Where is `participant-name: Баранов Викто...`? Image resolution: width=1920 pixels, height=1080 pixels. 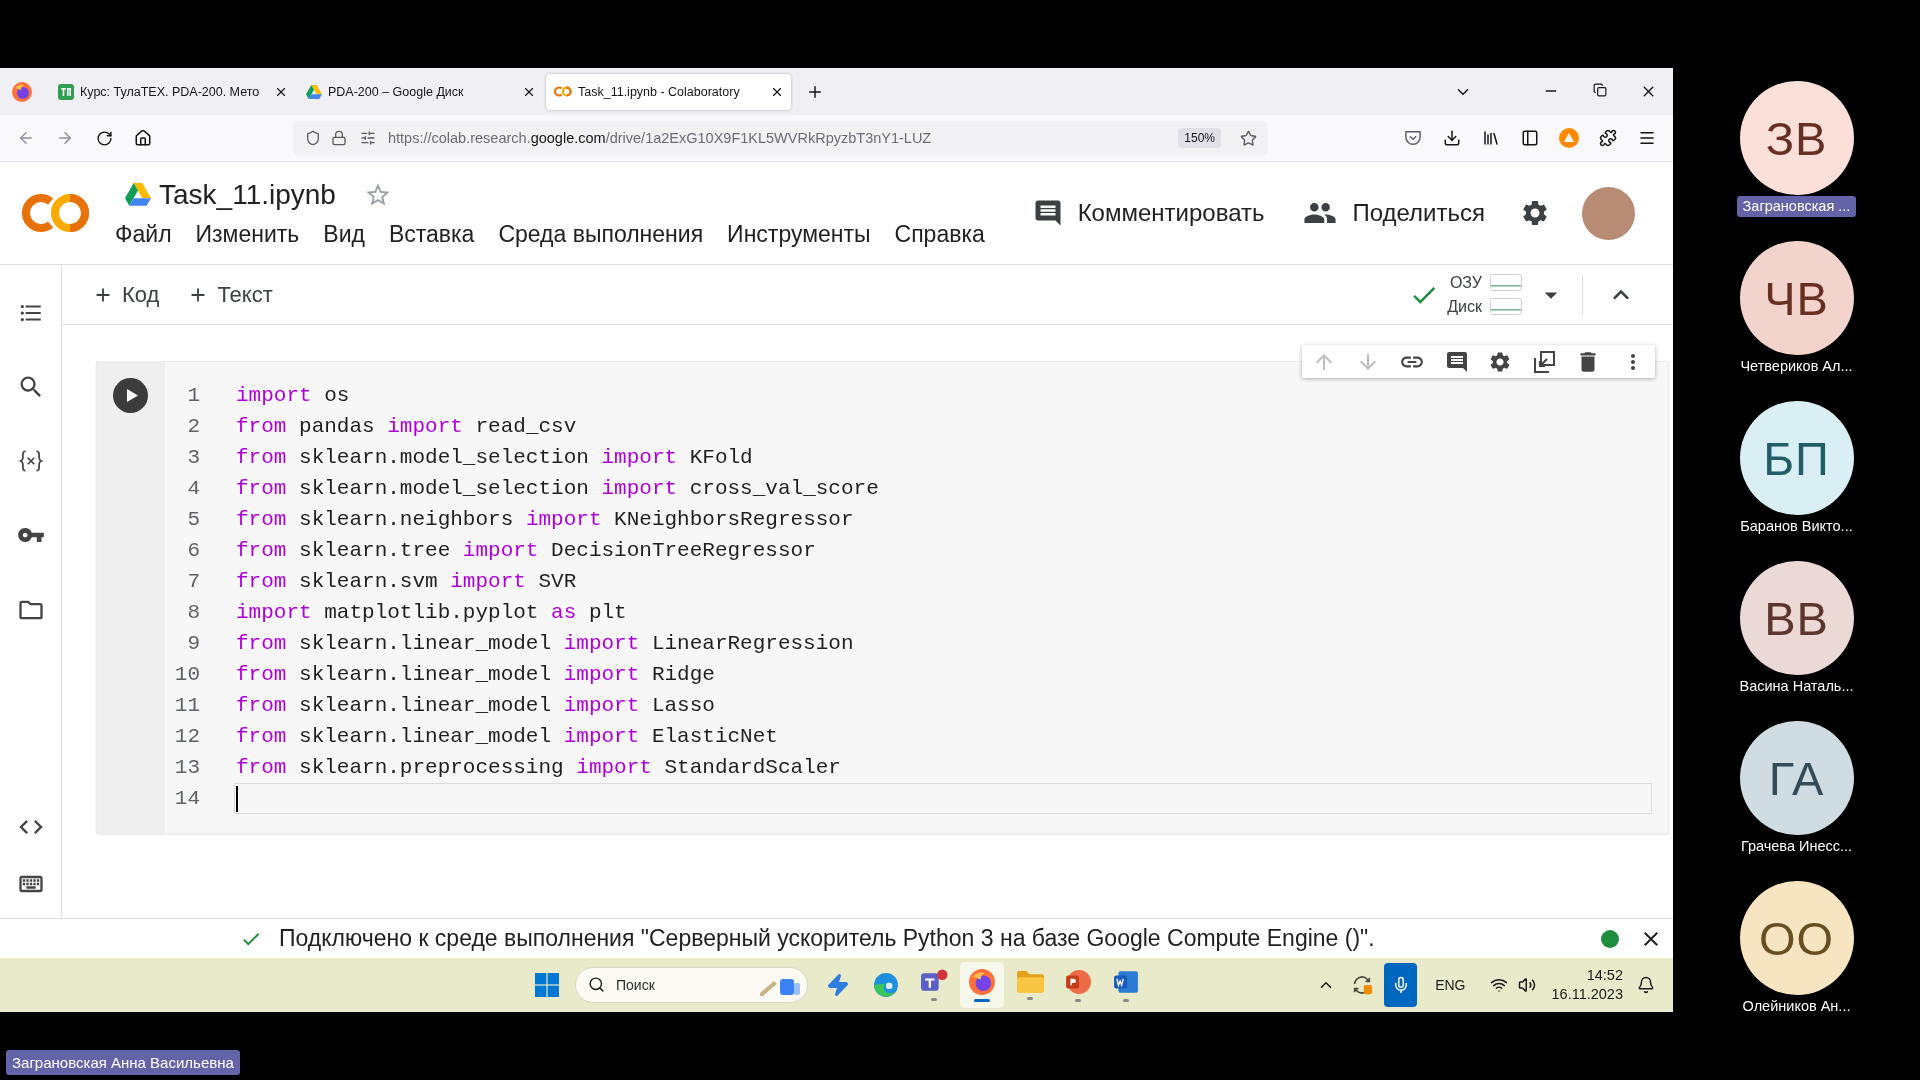 participant-name: Баранов Викто... is located at coordinates (1796, 526).